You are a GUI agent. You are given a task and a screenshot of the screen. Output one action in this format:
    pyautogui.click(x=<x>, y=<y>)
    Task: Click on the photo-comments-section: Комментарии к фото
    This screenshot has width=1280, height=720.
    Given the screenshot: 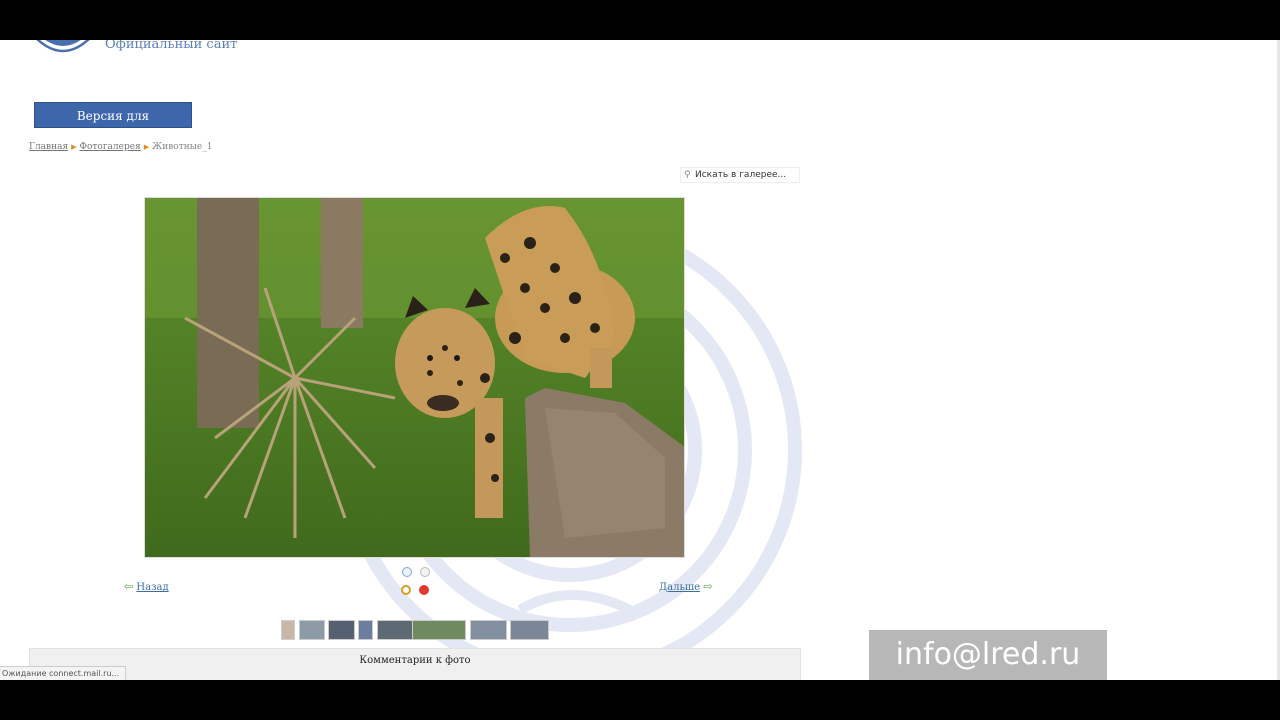 What is the action you would take?
    pyautogui.click(x=415, y=664)
    